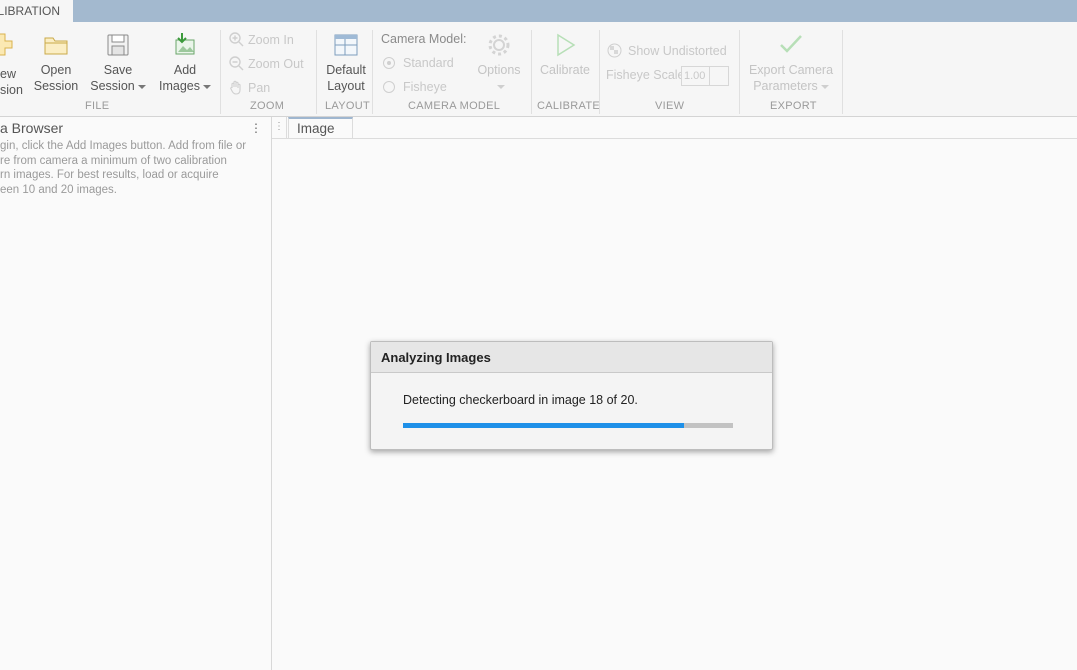 This screenshot has height=670, width=1077. I want to click on export-camera-parameters-button: Export Camera Parameters, so click(791, 63).